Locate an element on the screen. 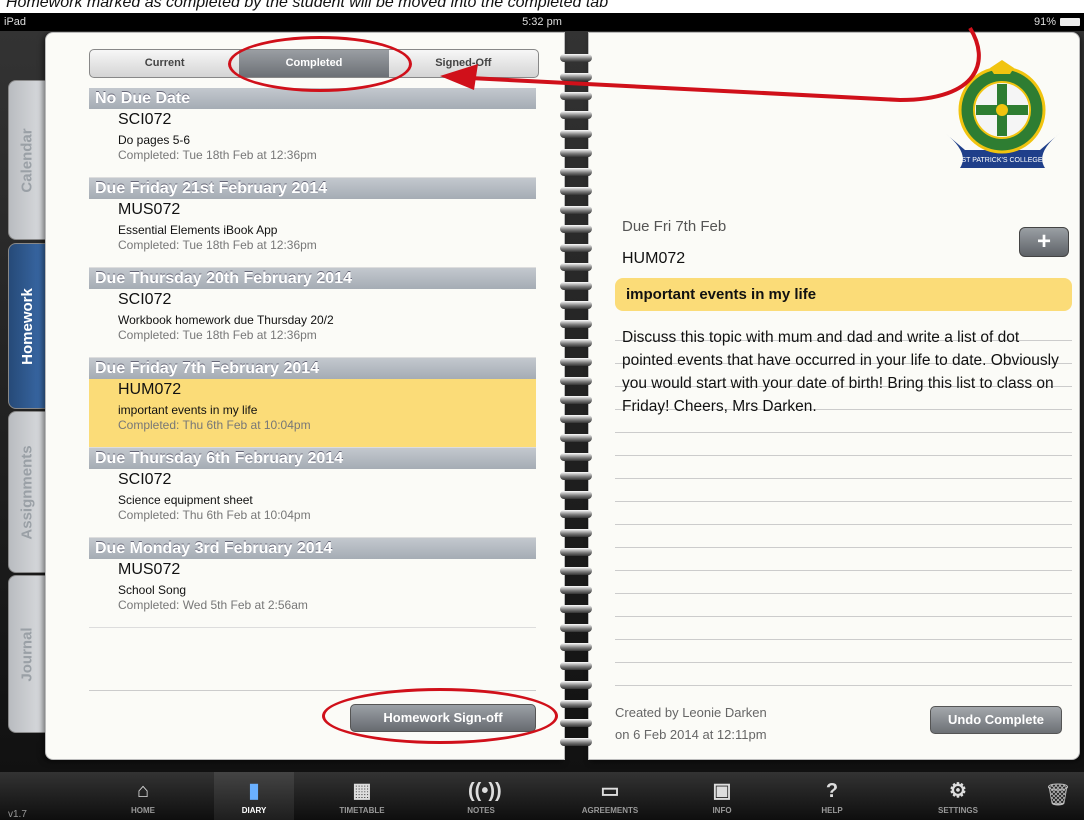 The width and height of the screenshot is (1084, 820). nav-timetable: ▦ TIMETABLE is located at coordinates (362, 796).